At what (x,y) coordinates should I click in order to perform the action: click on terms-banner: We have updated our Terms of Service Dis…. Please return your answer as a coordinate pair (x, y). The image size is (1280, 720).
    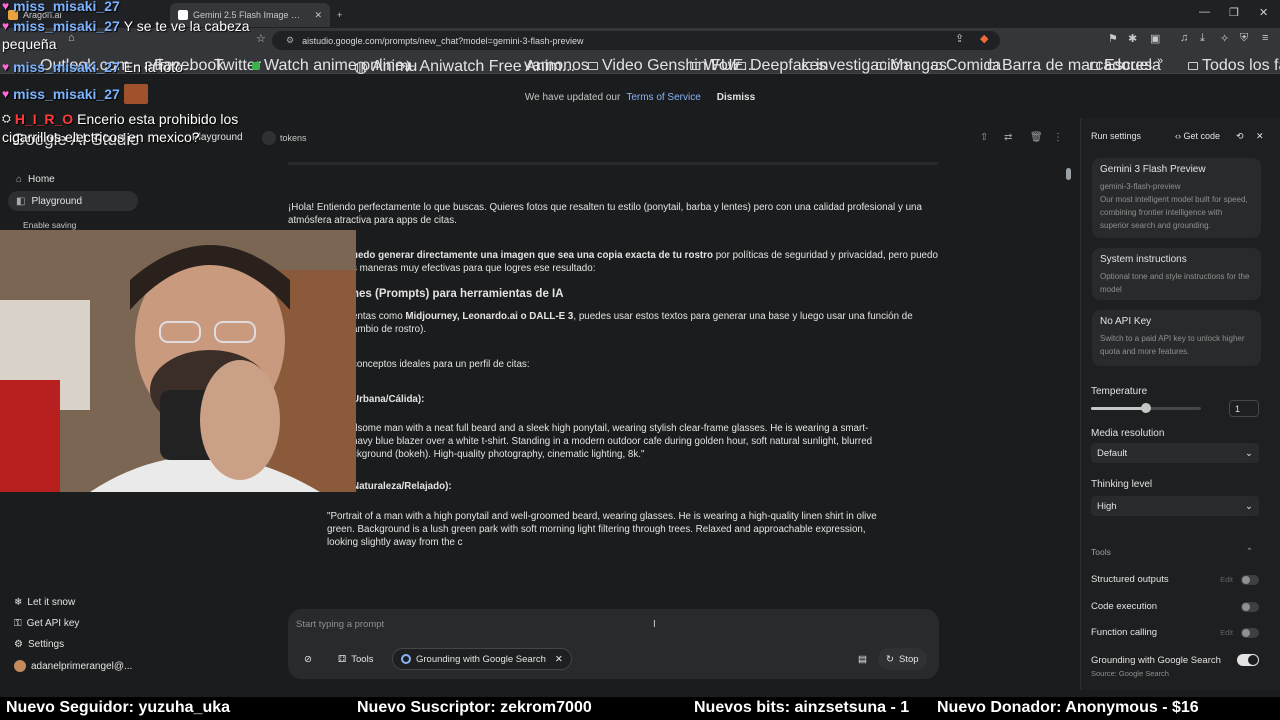
    Looking at the image, I should click on (640, 97).